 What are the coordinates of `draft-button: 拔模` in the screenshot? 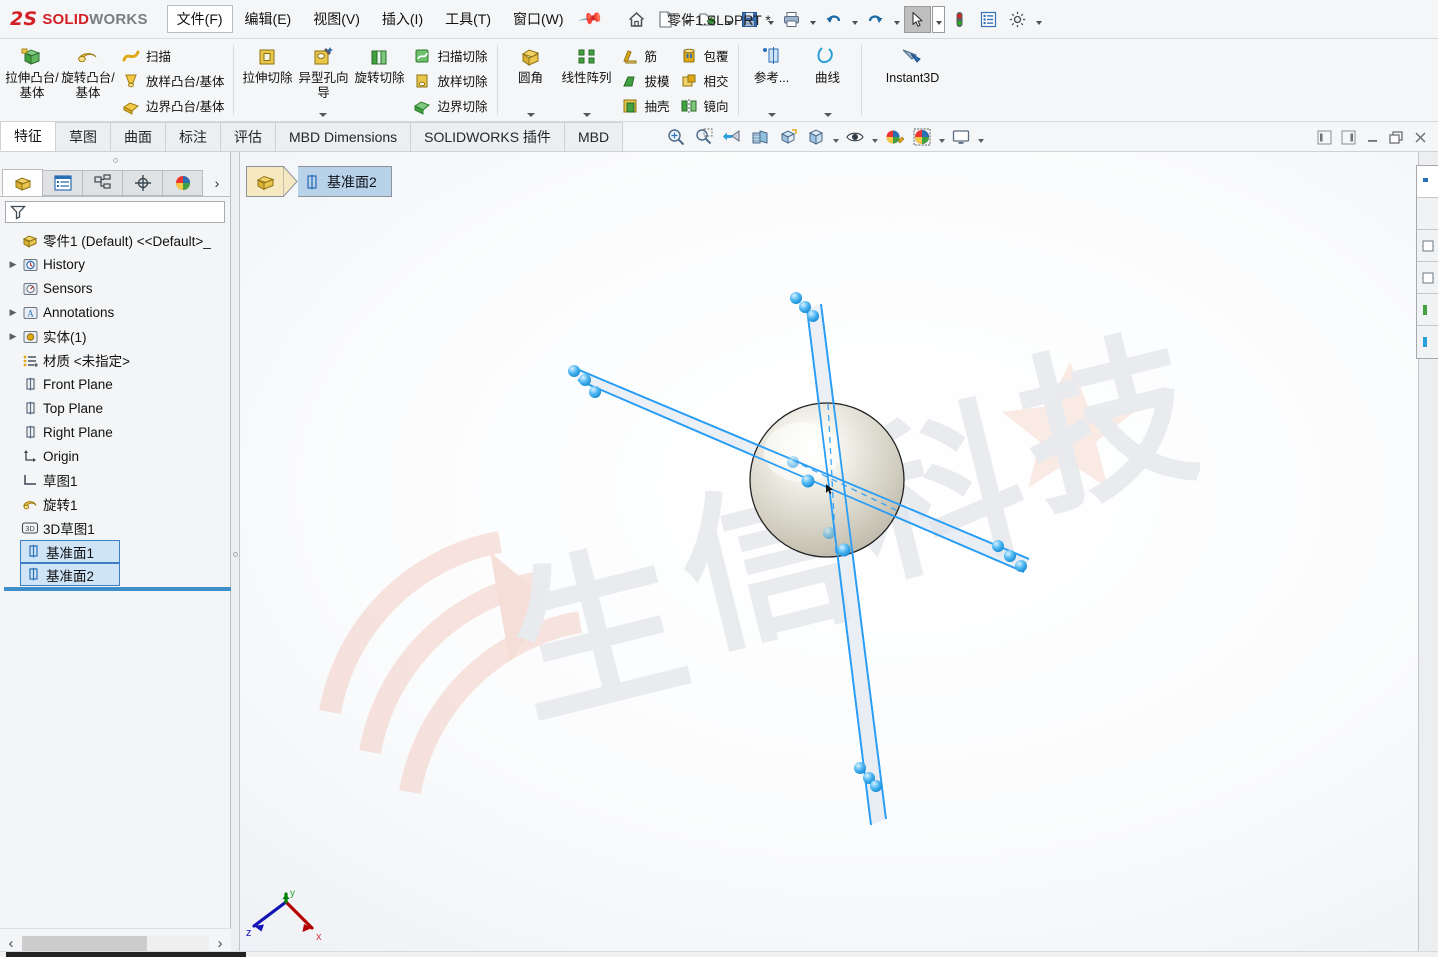 It's located at (644, 80).